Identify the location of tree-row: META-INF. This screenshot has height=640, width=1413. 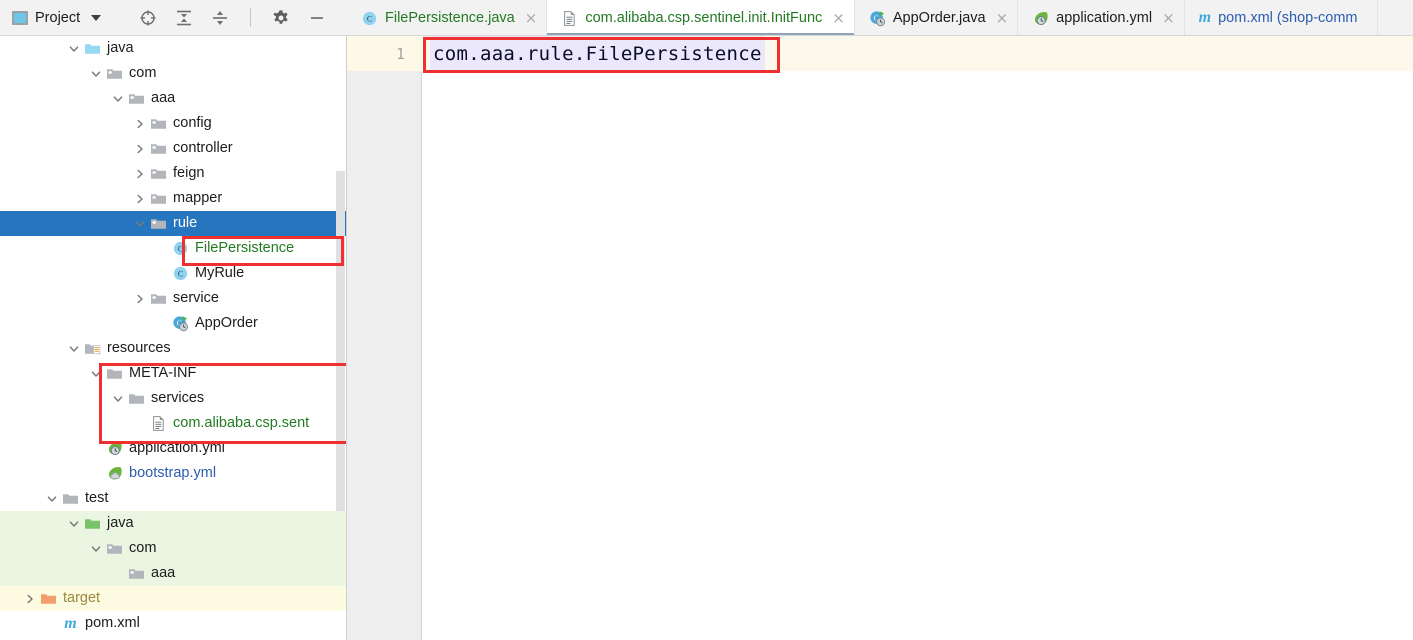
(173, 373).